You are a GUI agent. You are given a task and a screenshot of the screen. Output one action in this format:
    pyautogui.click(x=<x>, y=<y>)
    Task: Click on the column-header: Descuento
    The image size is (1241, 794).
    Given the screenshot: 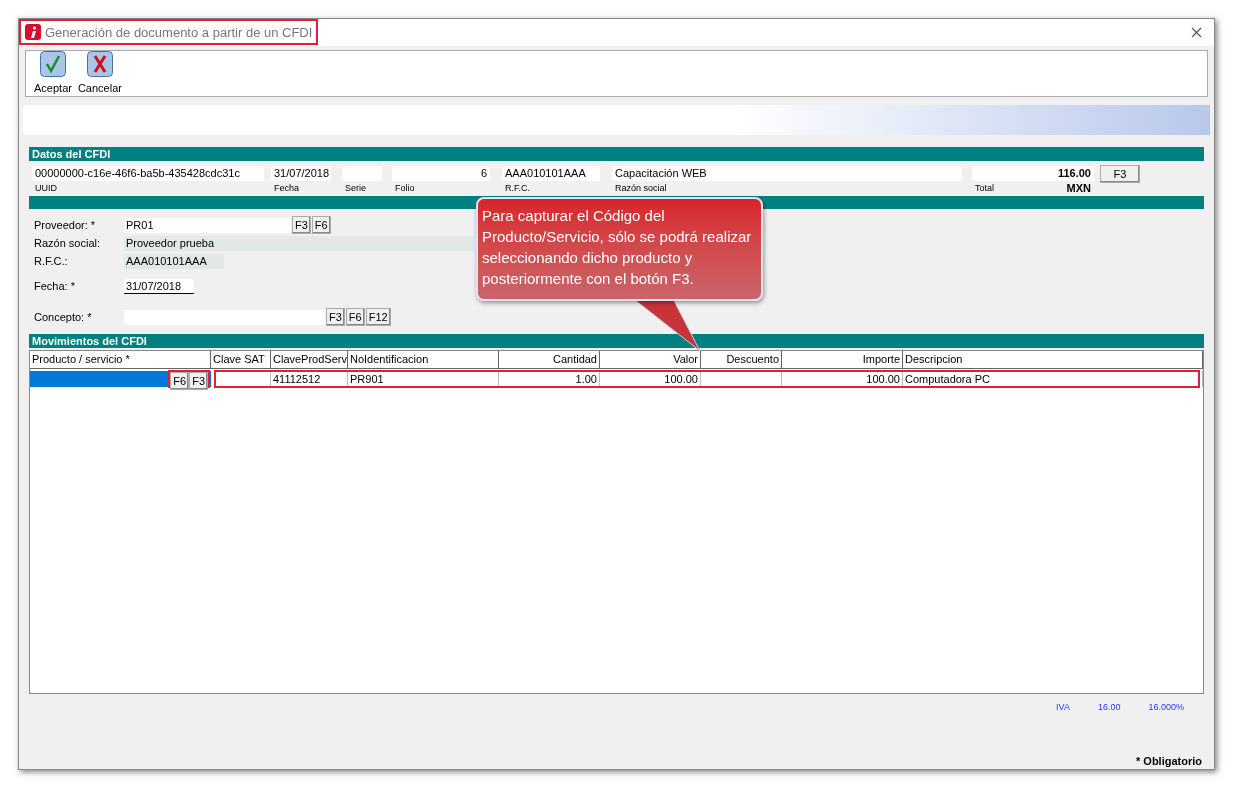 What is the action you would take?
    pyautogui.click(x=741, y=359)
    